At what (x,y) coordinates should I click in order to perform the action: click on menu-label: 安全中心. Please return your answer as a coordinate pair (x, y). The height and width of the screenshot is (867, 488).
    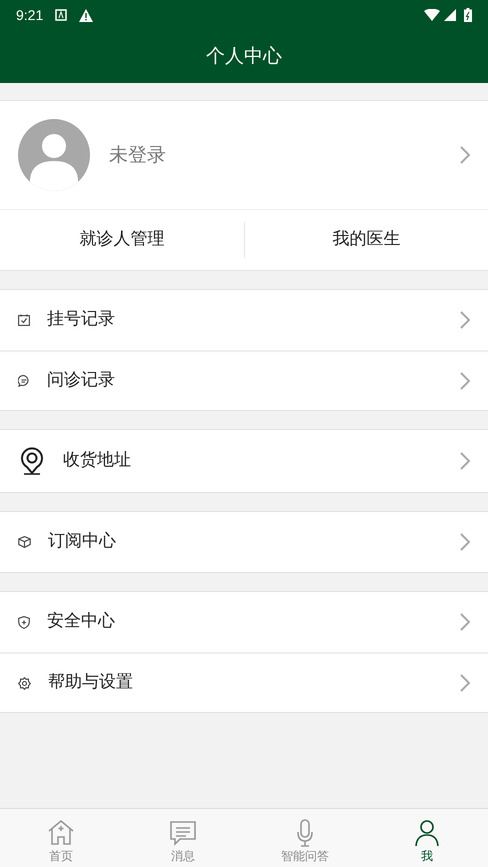
    Looking at the image, I should click on (81, 622).